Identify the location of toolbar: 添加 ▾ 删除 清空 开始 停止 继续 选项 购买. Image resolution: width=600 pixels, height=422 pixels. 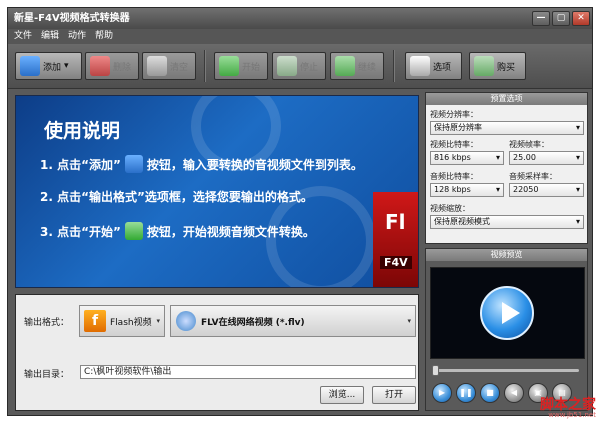
(300, 66).